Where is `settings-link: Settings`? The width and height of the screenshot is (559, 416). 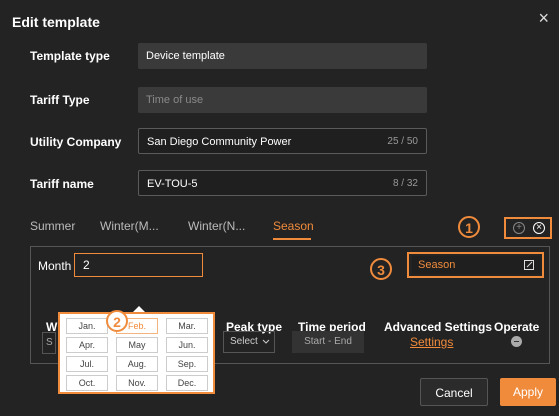
settings-link: Settings is located at coordinates (431, 342).